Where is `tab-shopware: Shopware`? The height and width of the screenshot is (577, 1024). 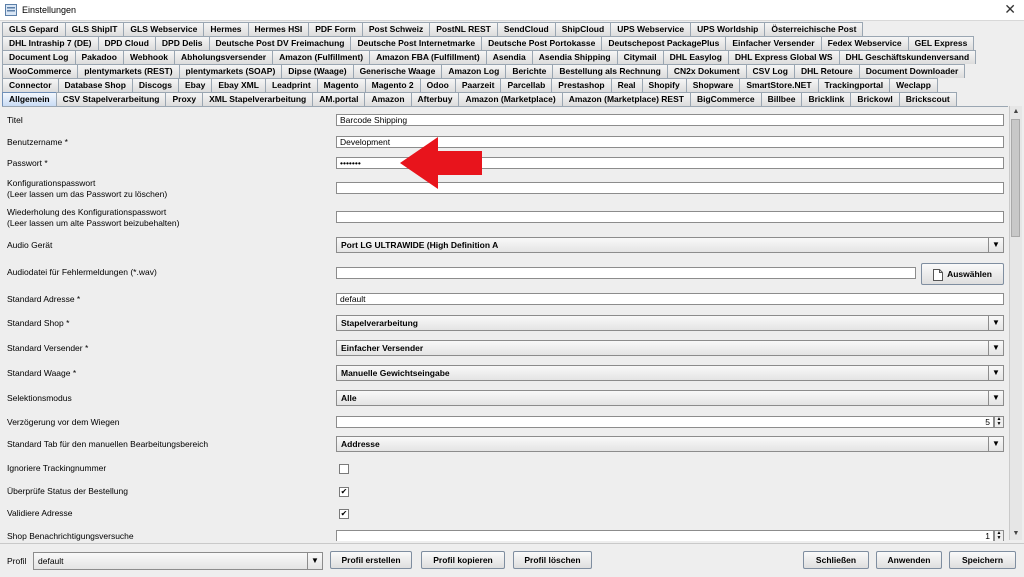 tab-shopware: Shopware is located at coordinates (713, 85).